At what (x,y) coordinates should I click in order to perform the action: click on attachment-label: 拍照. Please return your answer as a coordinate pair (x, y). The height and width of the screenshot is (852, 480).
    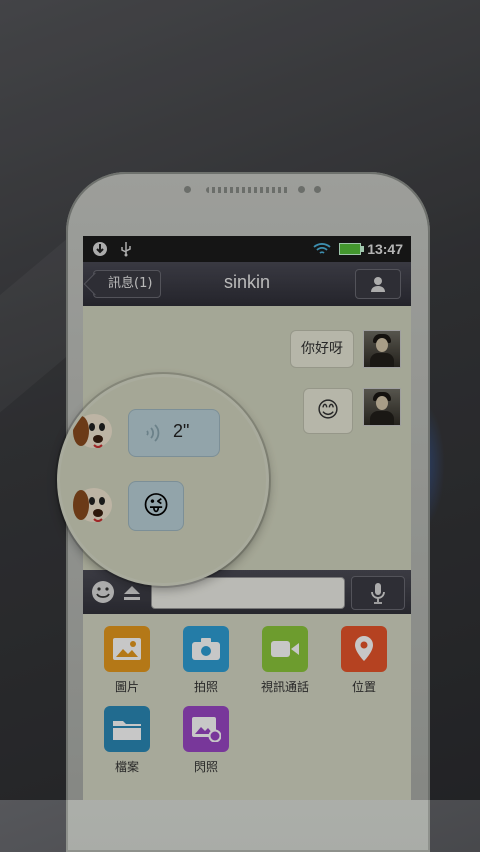
    Looking at the image, I should click on (205, 687).